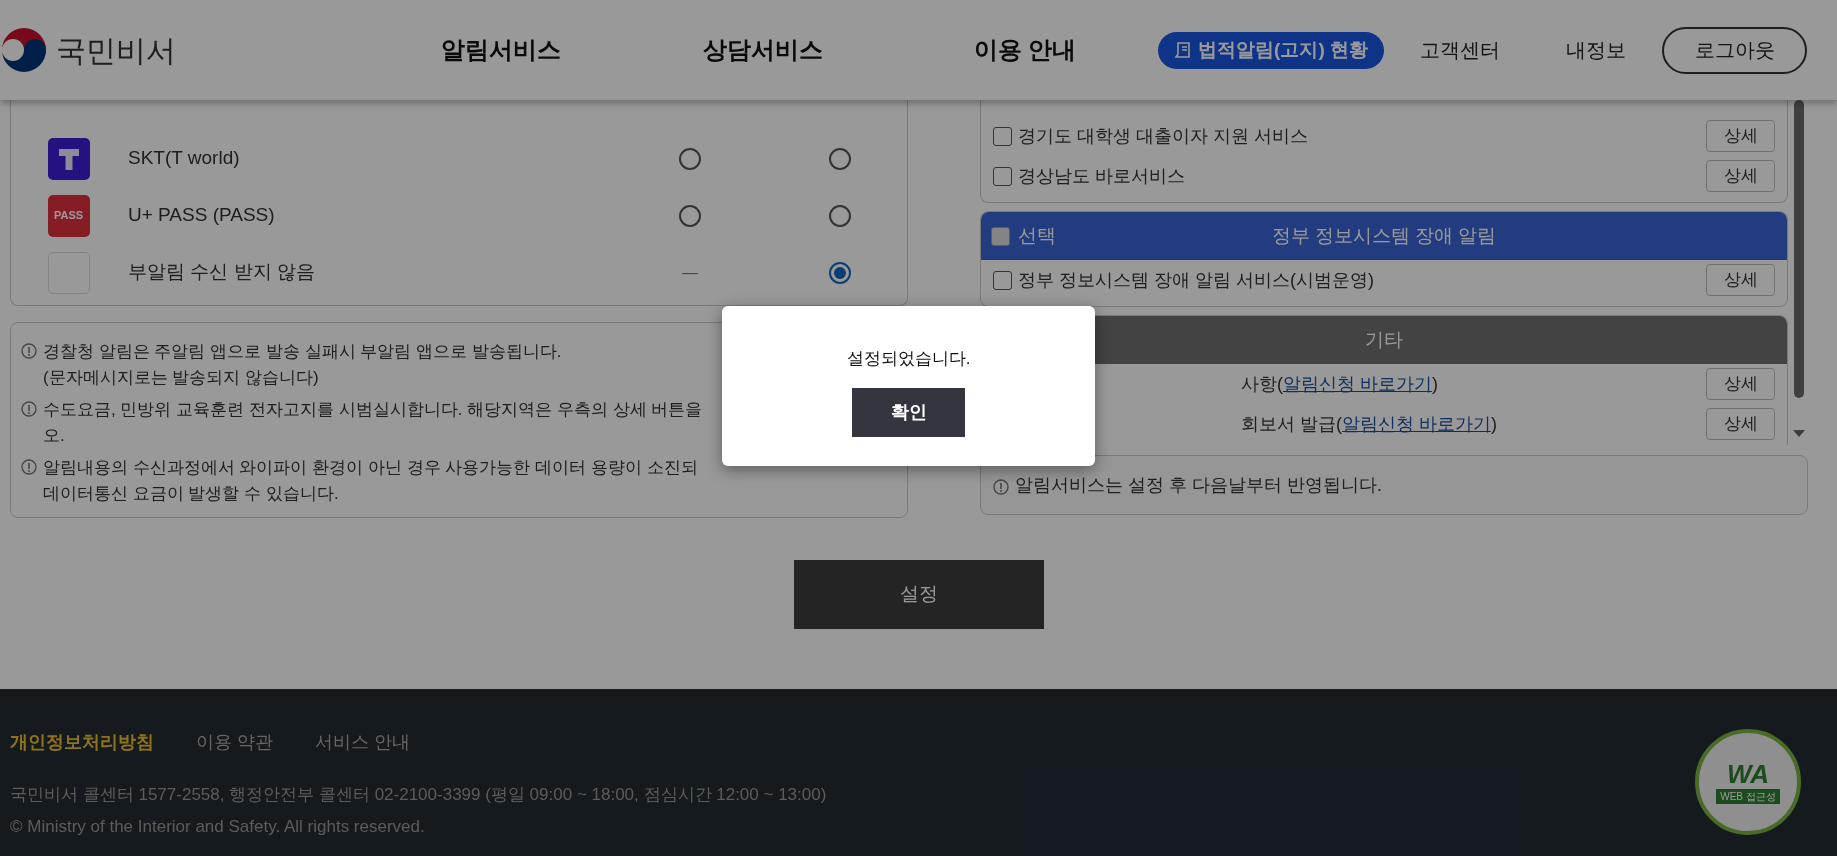 The height and width of the screenshot is (856, 1837). What do you see at coordinates (418, 795) in the screenshot?
I see `contact-text: 국민비서 콜센터 1577-2558, 행정안전부 콜센터 02-2100-3399 (평일 09:00 ~ 18:00, 점심시간 12:00 ~ 13:00)` at bounding box center [418, 795].